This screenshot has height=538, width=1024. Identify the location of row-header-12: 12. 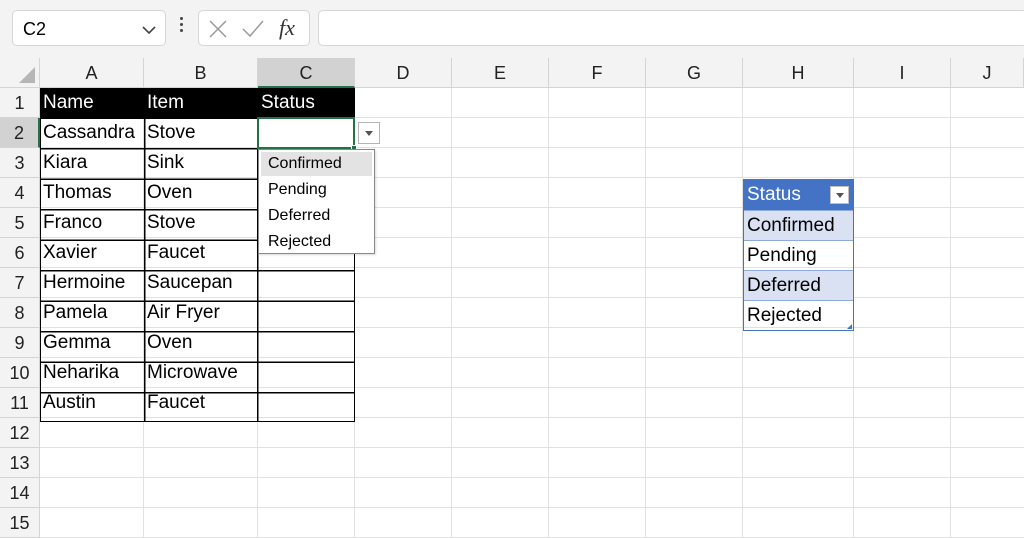
(20, 433).